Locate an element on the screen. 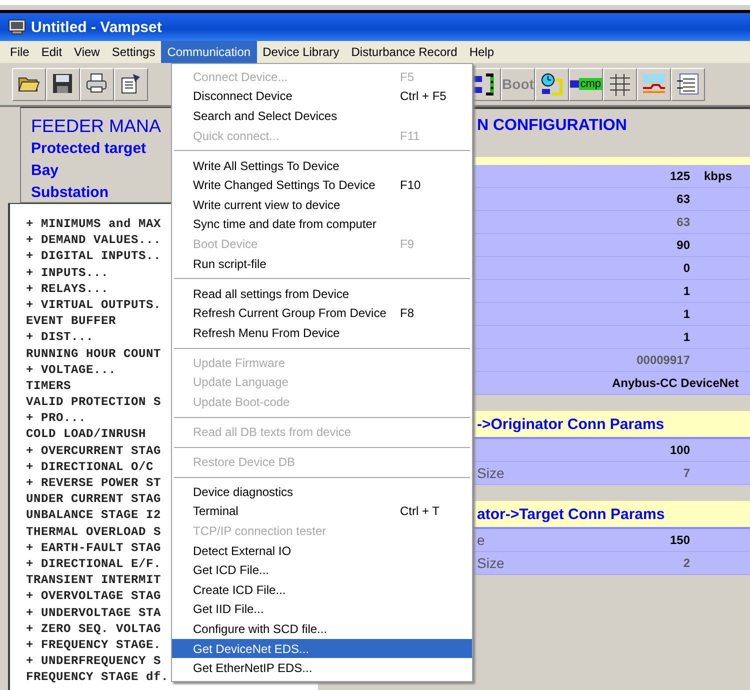 This screenshot has height=690, width=750. toolbar-button: cmp is located at coordinates (586, 84).